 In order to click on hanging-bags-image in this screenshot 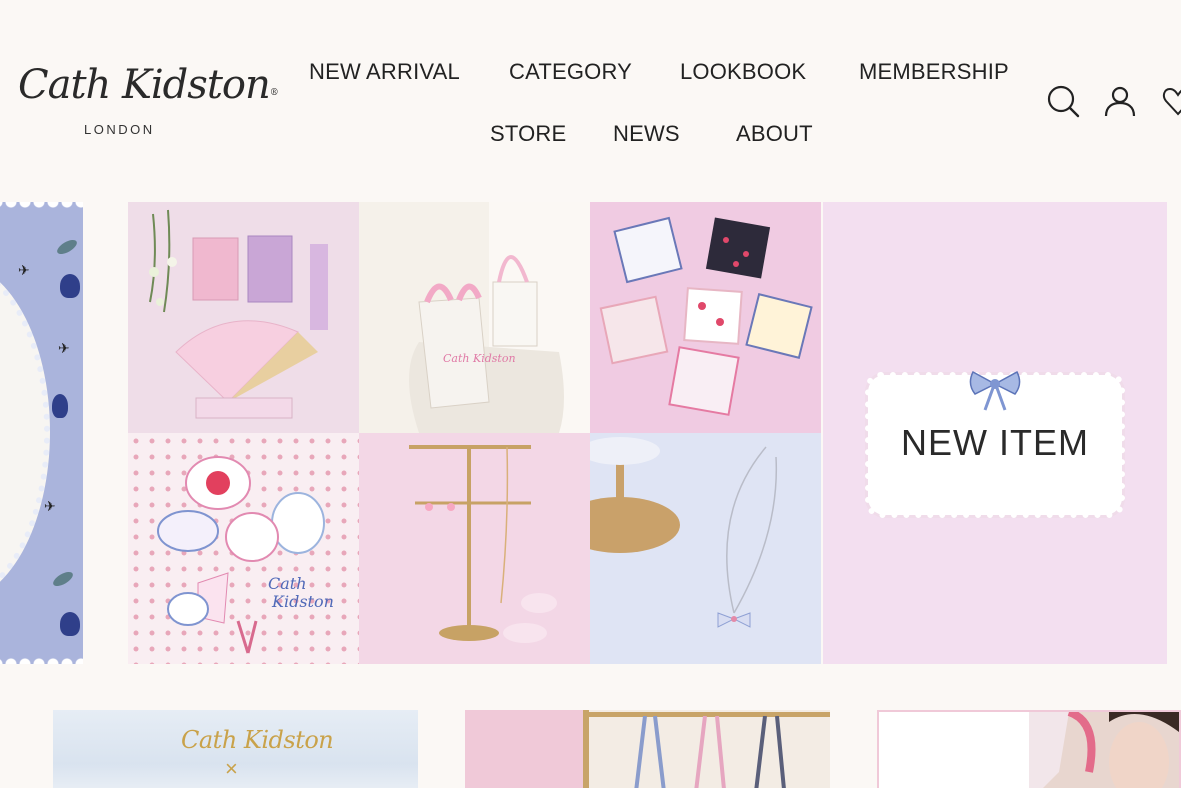, I will do `click(710, 752)`.